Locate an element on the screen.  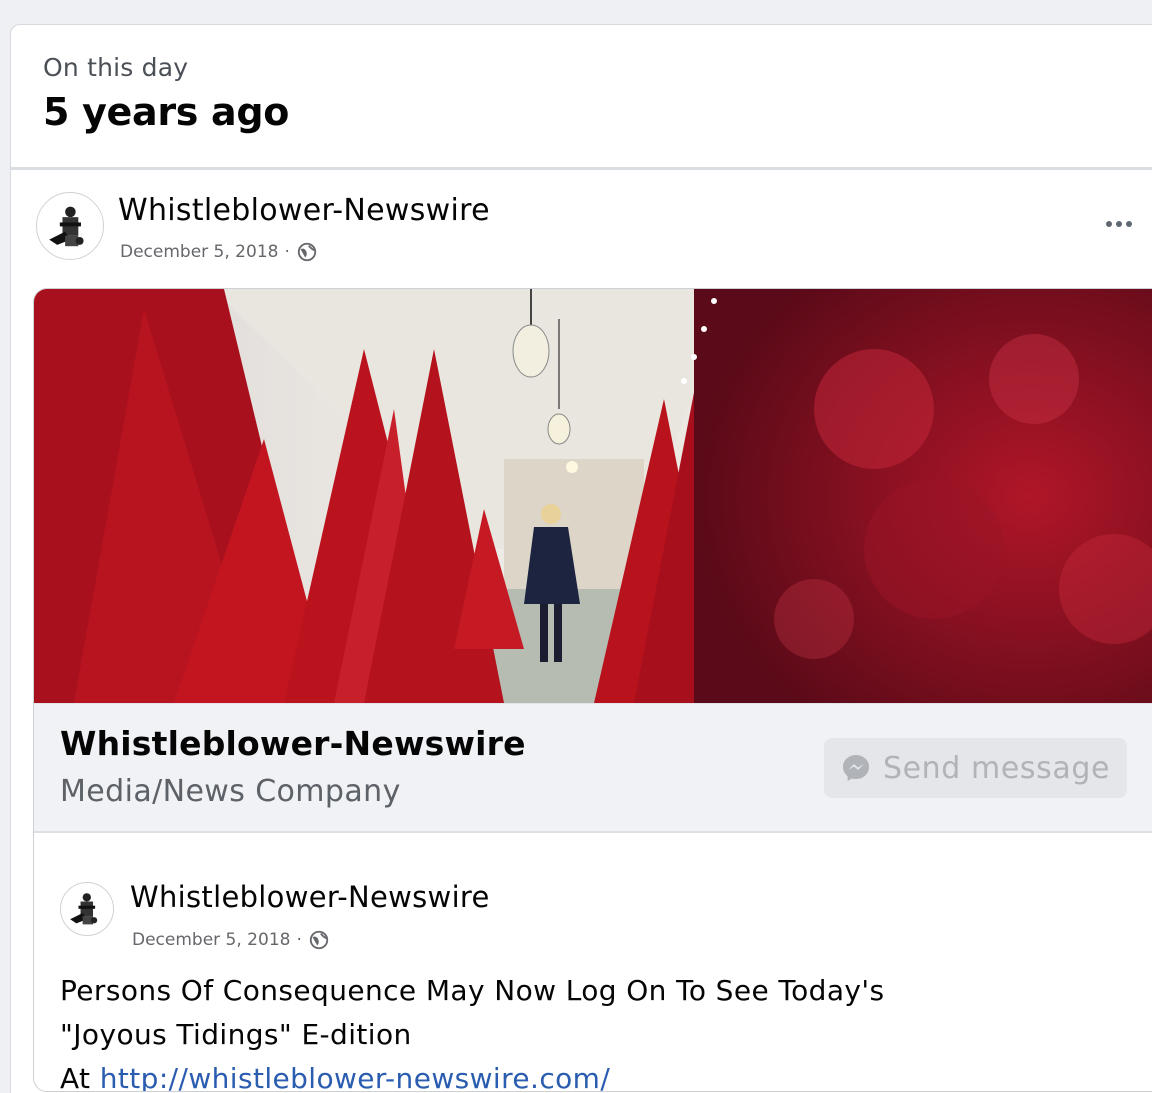
memory-header: On this day 5 years ago is located at coordinates (166, 93).